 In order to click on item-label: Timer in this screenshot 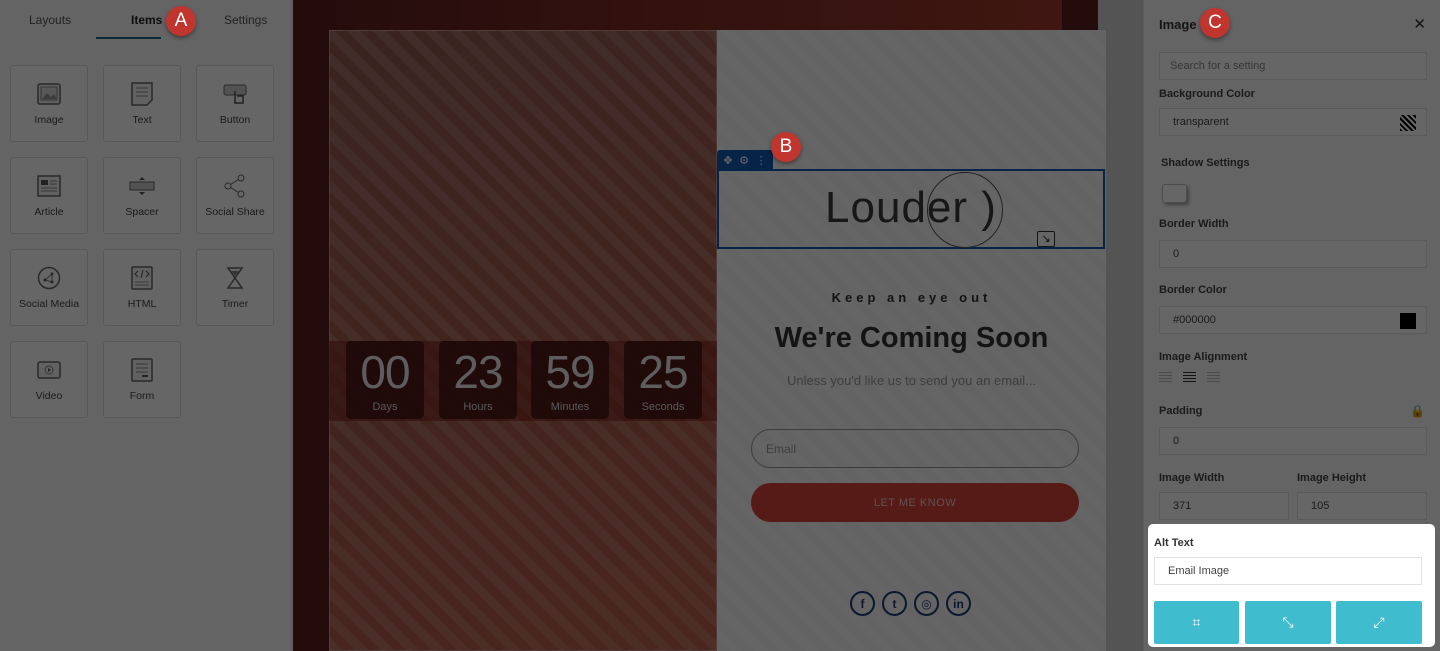, I will do `click(235, 304)`.